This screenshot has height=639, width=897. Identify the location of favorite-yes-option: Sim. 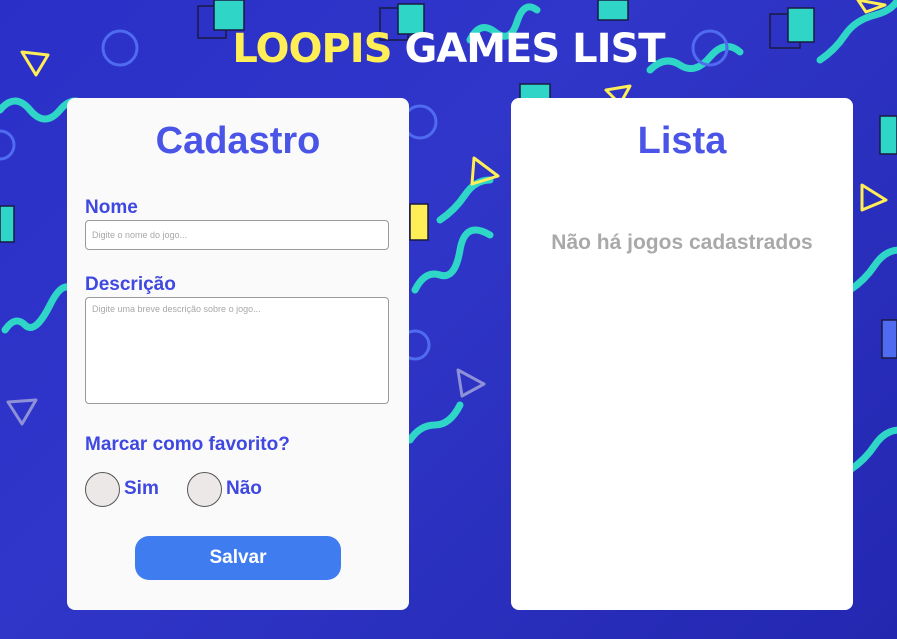
(122, 489).